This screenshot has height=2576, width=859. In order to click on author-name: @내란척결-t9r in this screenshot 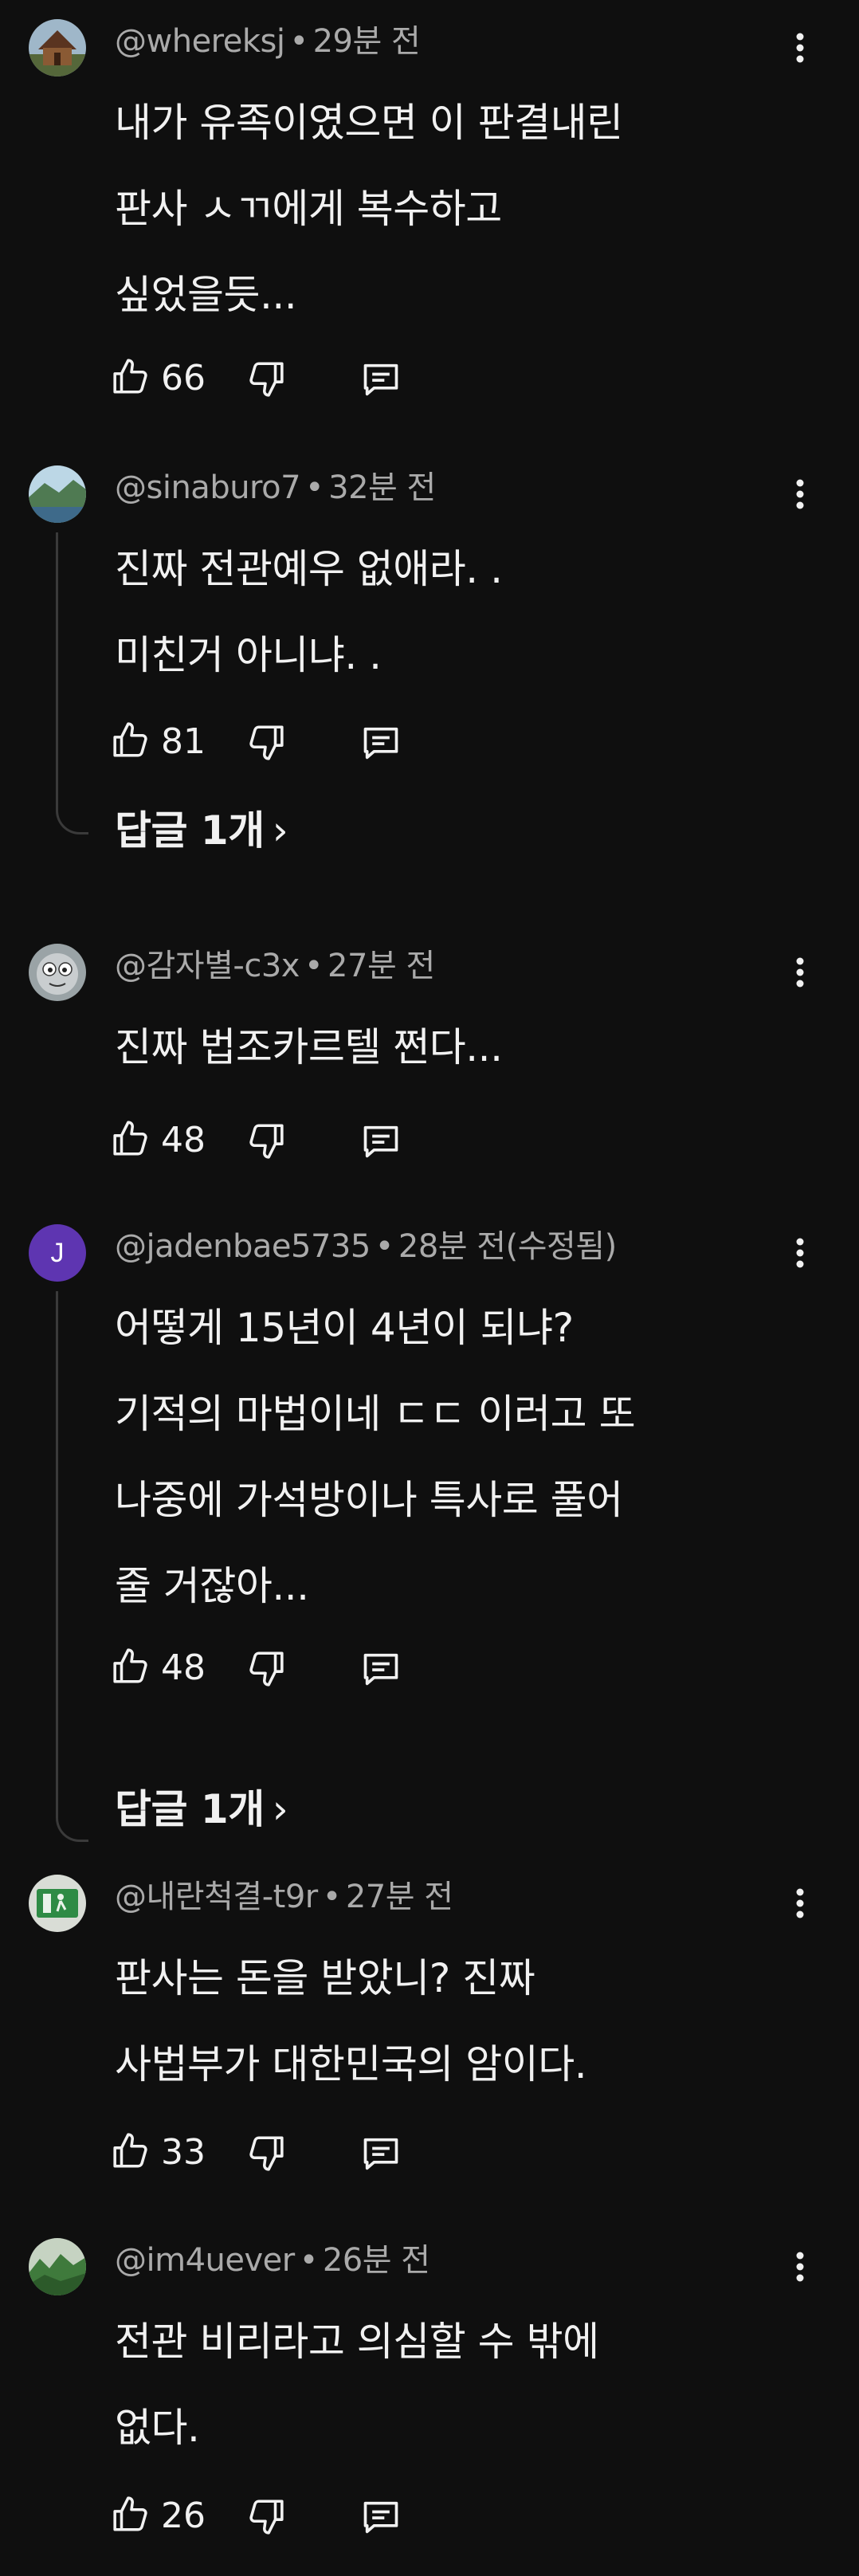, I will do `click(216, 1897)`.